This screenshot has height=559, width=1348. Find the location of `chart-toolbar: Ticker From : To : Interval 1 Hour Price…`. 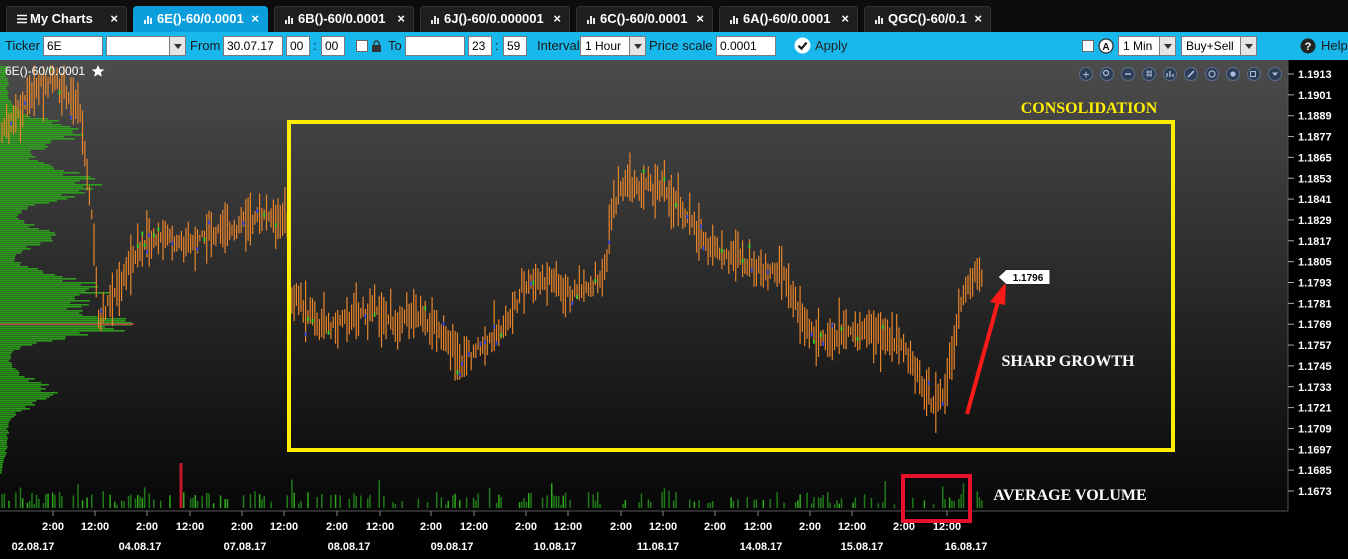

chart-toolbar: Ticker From : To : Interval 1 Hour Price… is located at coordinates (674, 46).